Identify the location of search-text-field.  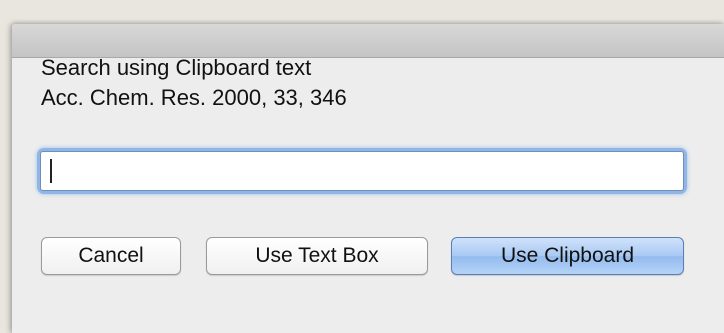
(362, 171).